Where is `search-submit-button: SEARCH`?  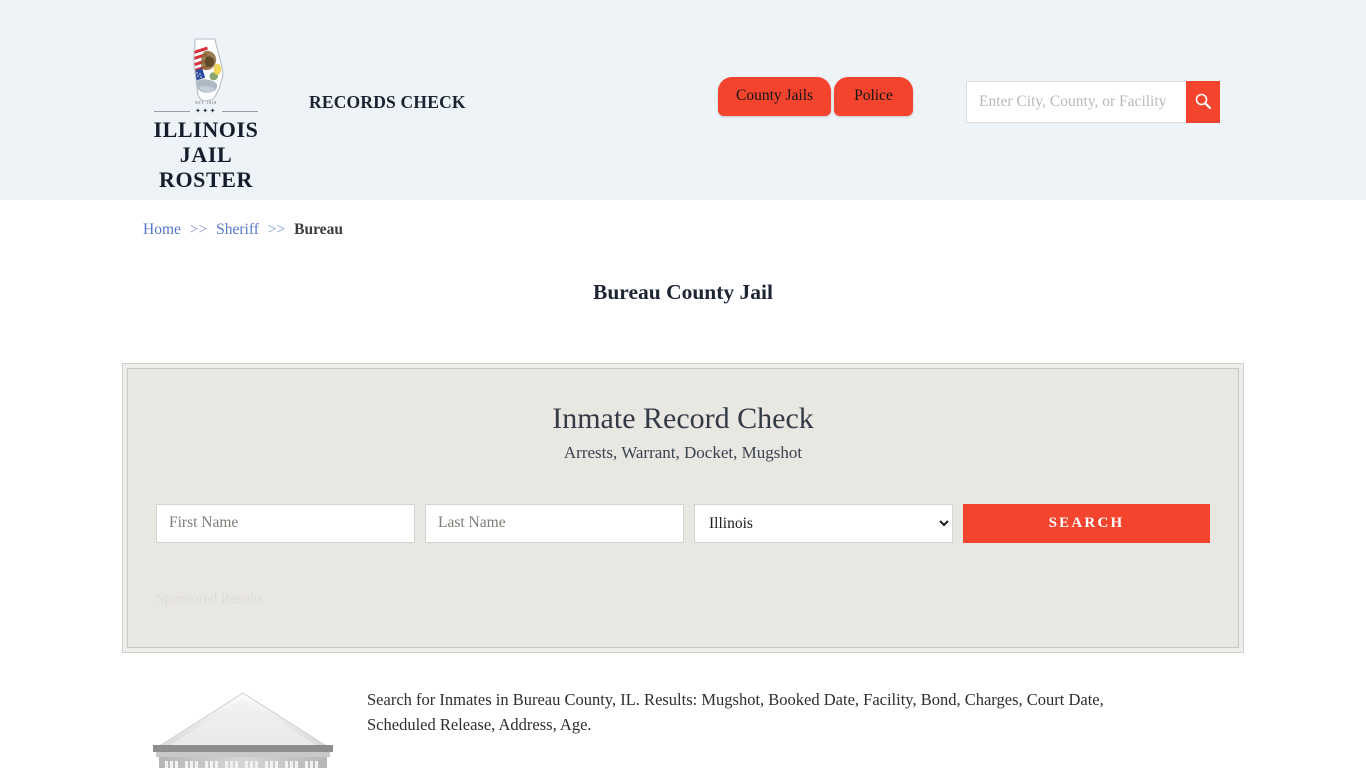
search-submit-button: SEARCH is located at coordinates (1086, 523).